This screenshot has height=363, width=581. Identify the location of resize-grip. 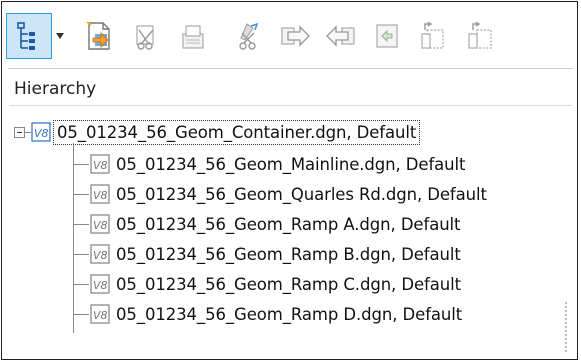
(567, 327).